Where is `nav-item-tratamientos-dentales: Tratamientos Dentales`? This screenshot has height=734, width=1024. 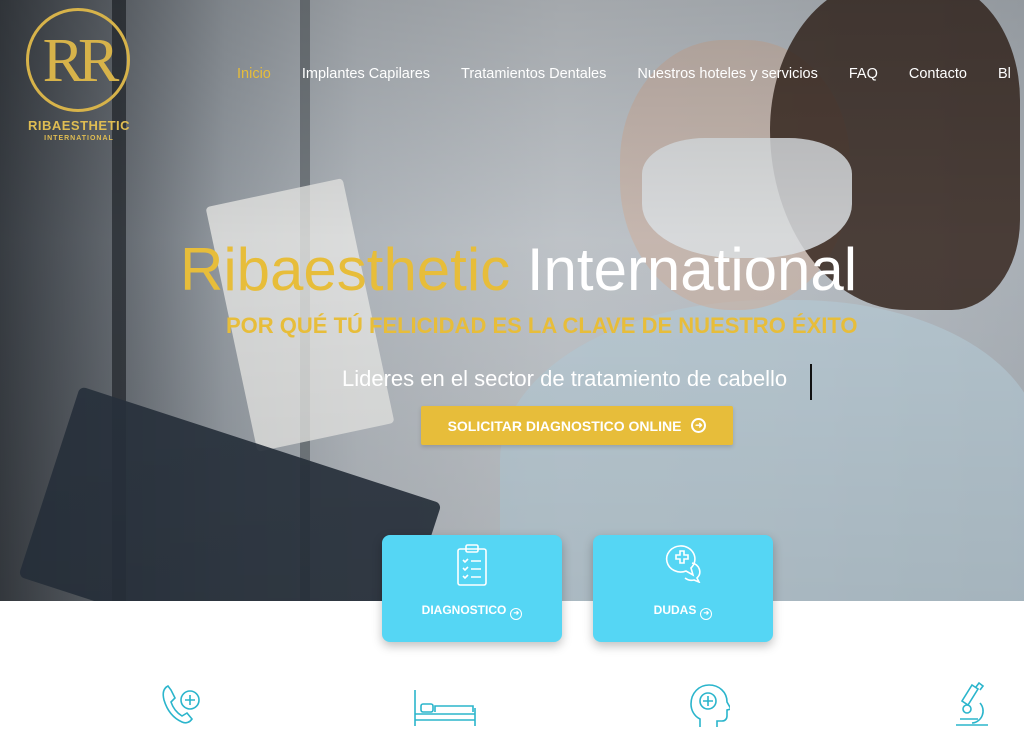 nav-item-tratamientos-dentales: Tratamientos Dentales is located at coordinates (533, 74).